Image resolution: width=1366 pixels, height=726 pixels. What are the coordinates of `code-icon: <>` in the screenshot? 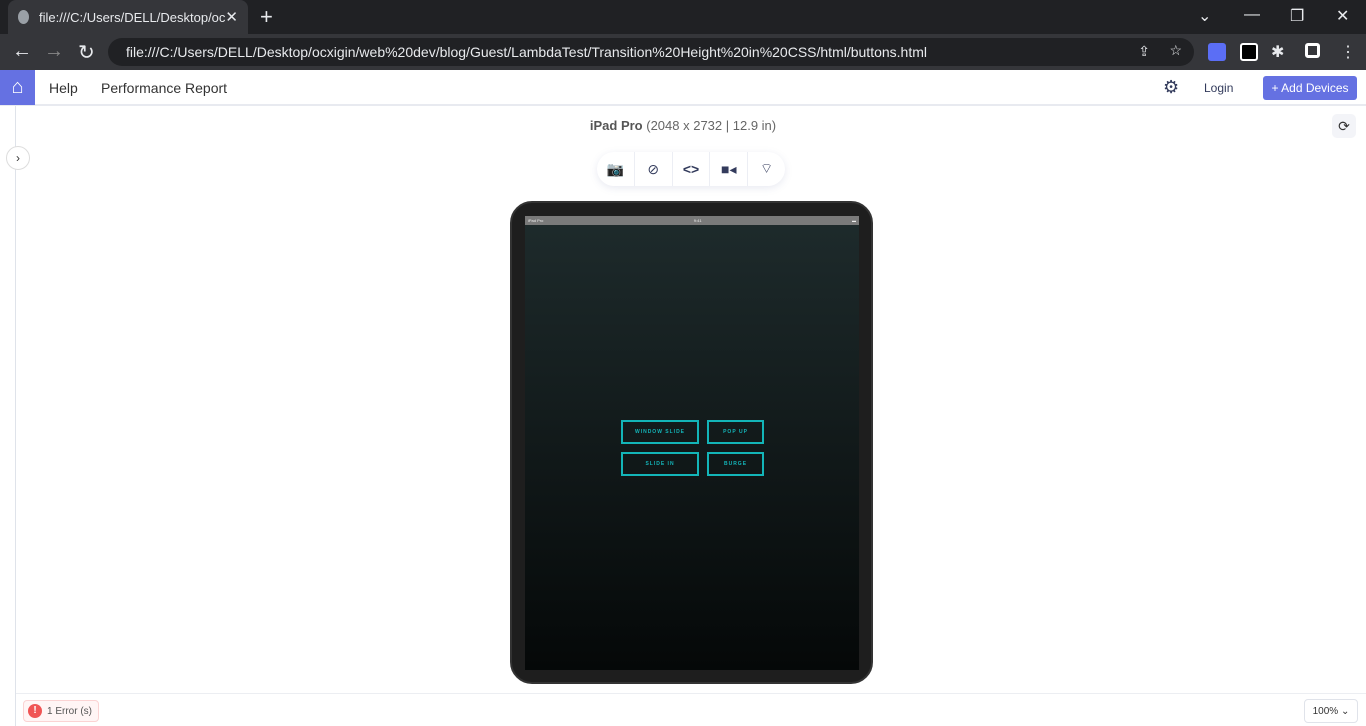 It's located at (692, 169).